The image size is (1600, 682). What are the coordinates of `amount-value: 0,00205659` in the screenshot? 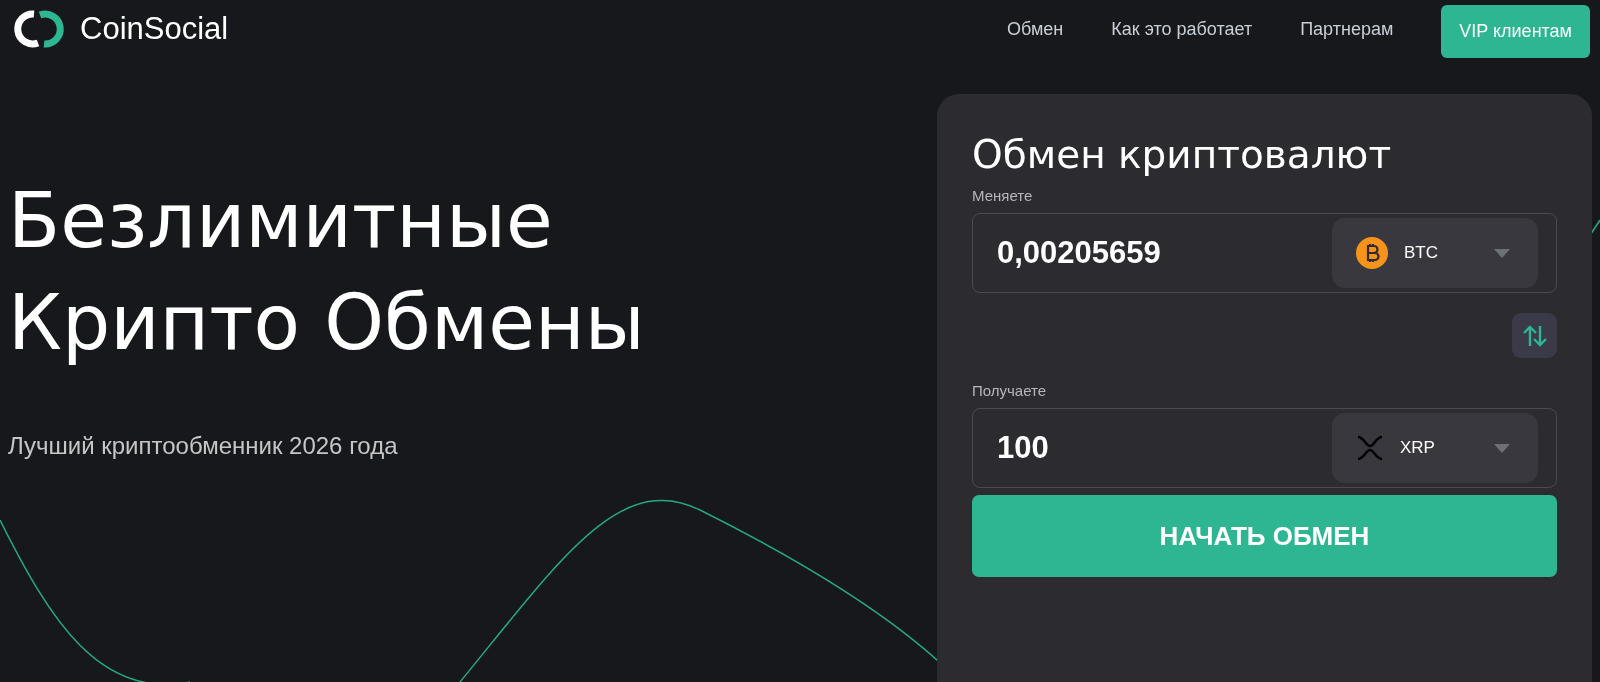 It's located at (1079, 253).